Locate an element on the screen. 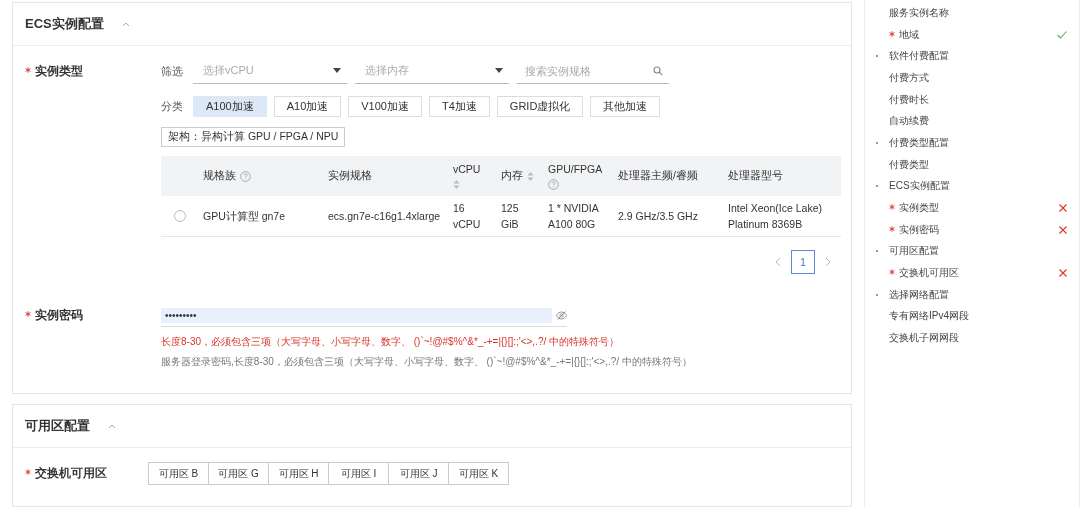 This screenshot has width=1080, height=507. field-label: 实例类型 is located at coordinates (59, 71).